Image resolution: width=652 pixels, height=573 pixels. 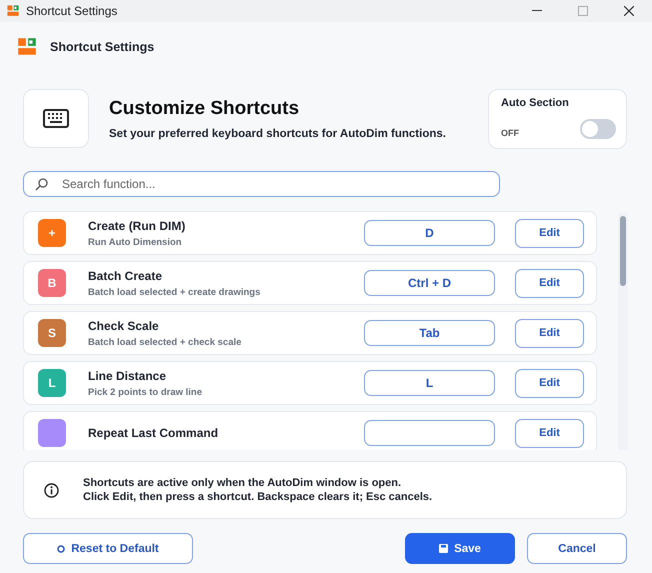 What do you see at coordinates (257, 497) in the screenshot?
I see `info-text: Click Edit, then press a shortcut. Backspace clears it; Esc cancels.` at bounding box center [257, 497].